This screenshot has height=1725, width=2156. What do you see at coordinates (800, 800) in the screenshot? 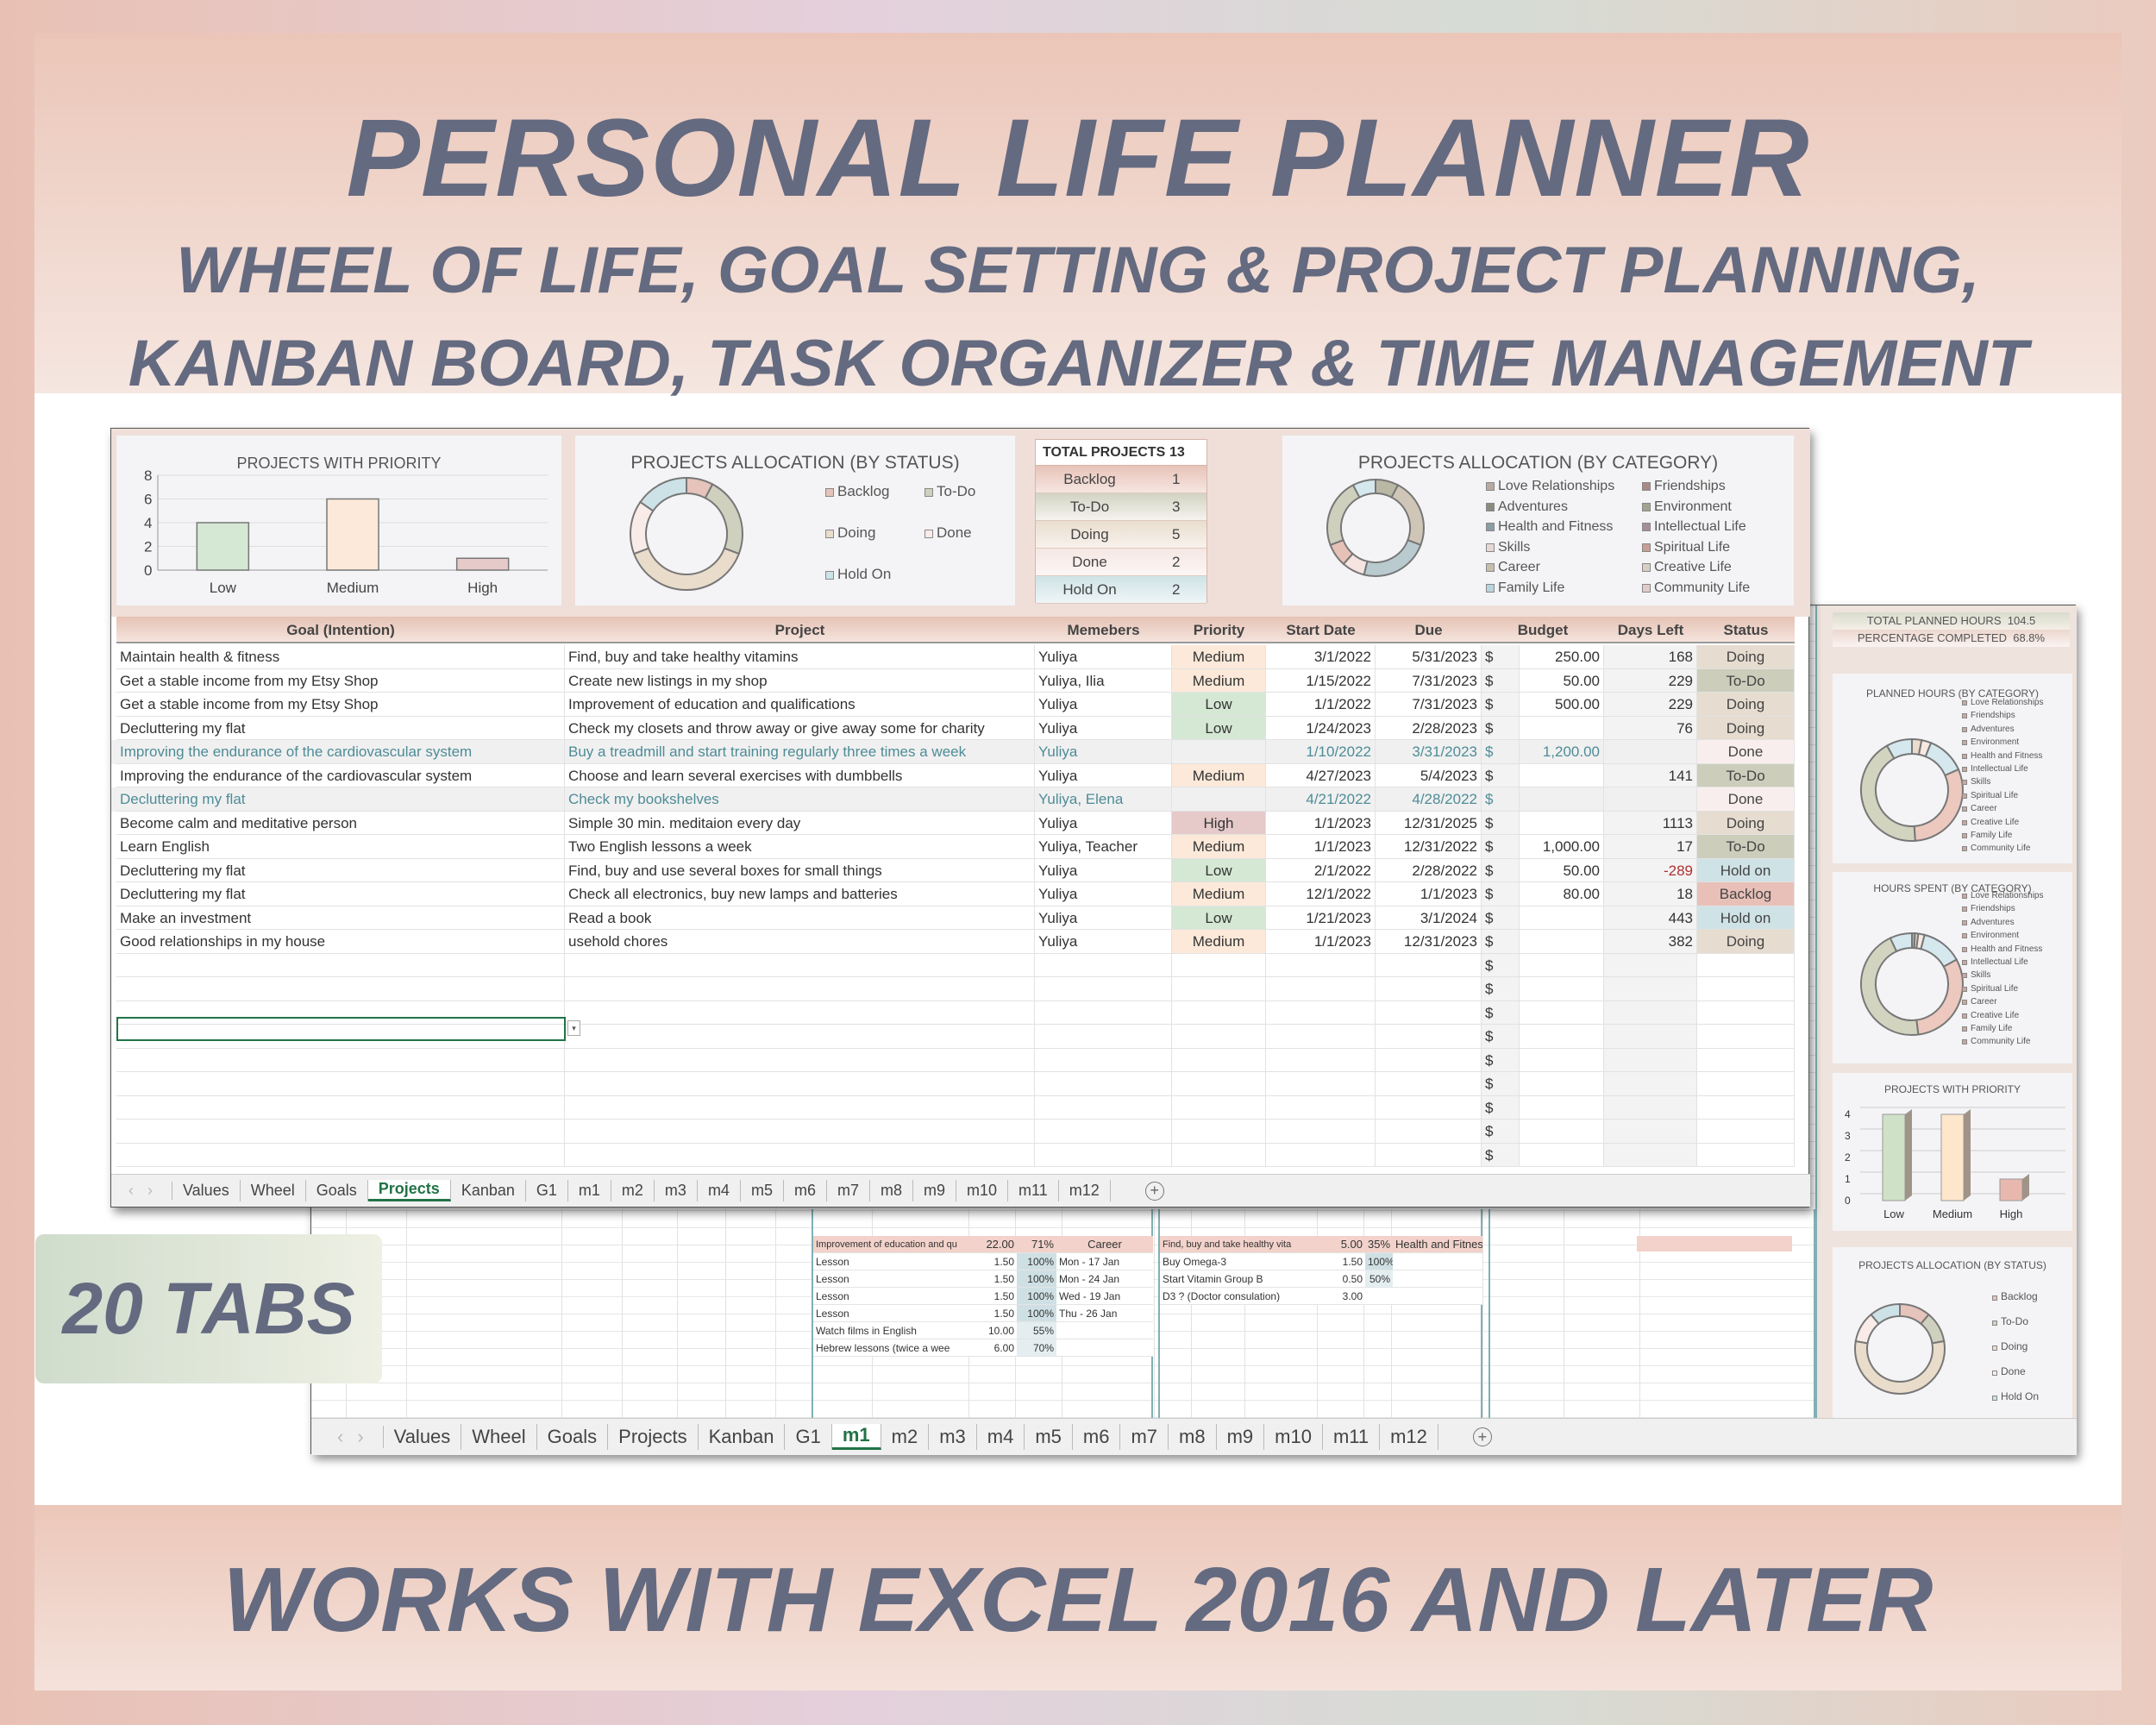
I see `cell-project: Check my bookshelves` at bounding box center [800, 800].